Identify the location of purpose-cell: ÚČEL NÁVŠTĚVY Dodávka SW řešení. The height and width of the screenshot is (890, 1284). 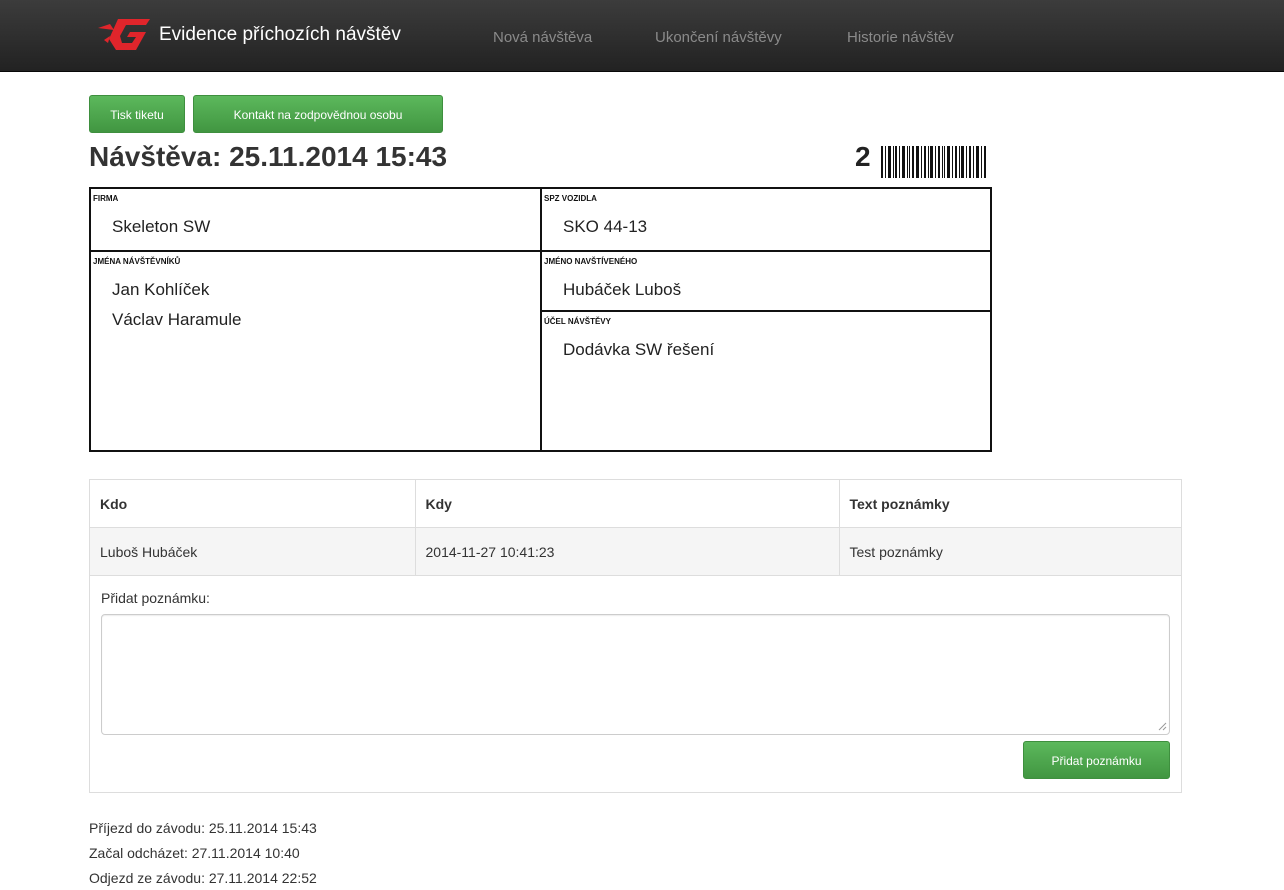
(766, 381).